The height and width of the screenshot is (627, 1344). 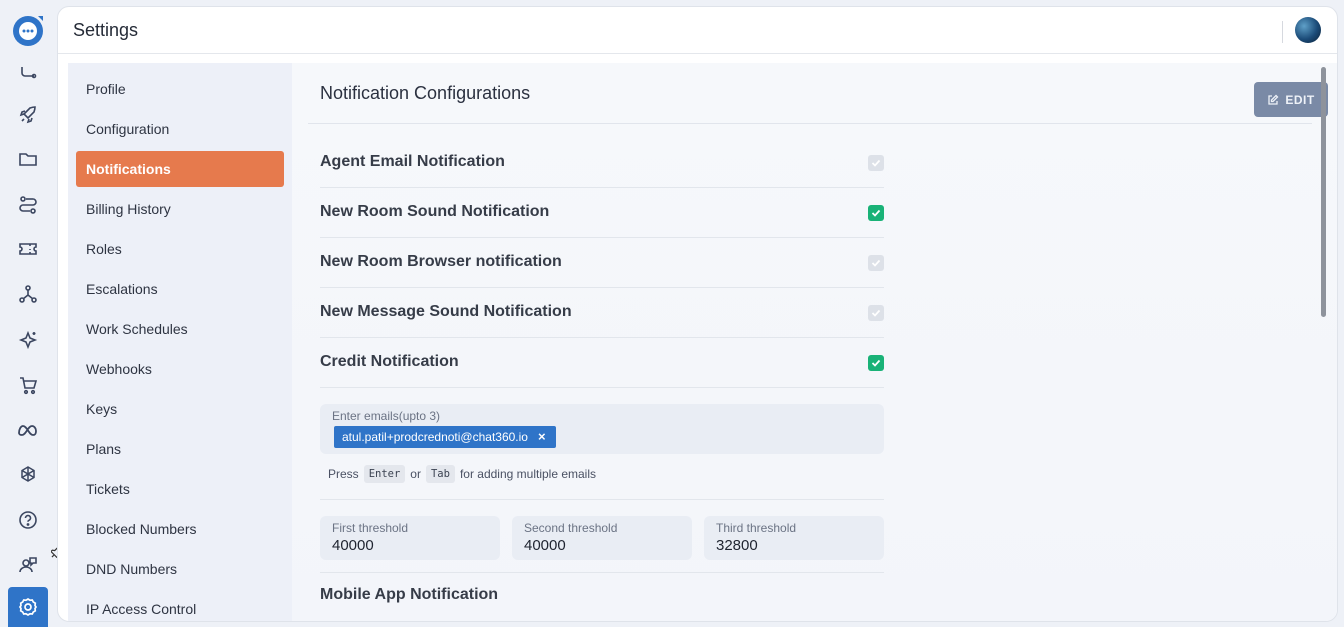 I want to click on submenu-item-roles: Roles, so click(x=180, y=249).